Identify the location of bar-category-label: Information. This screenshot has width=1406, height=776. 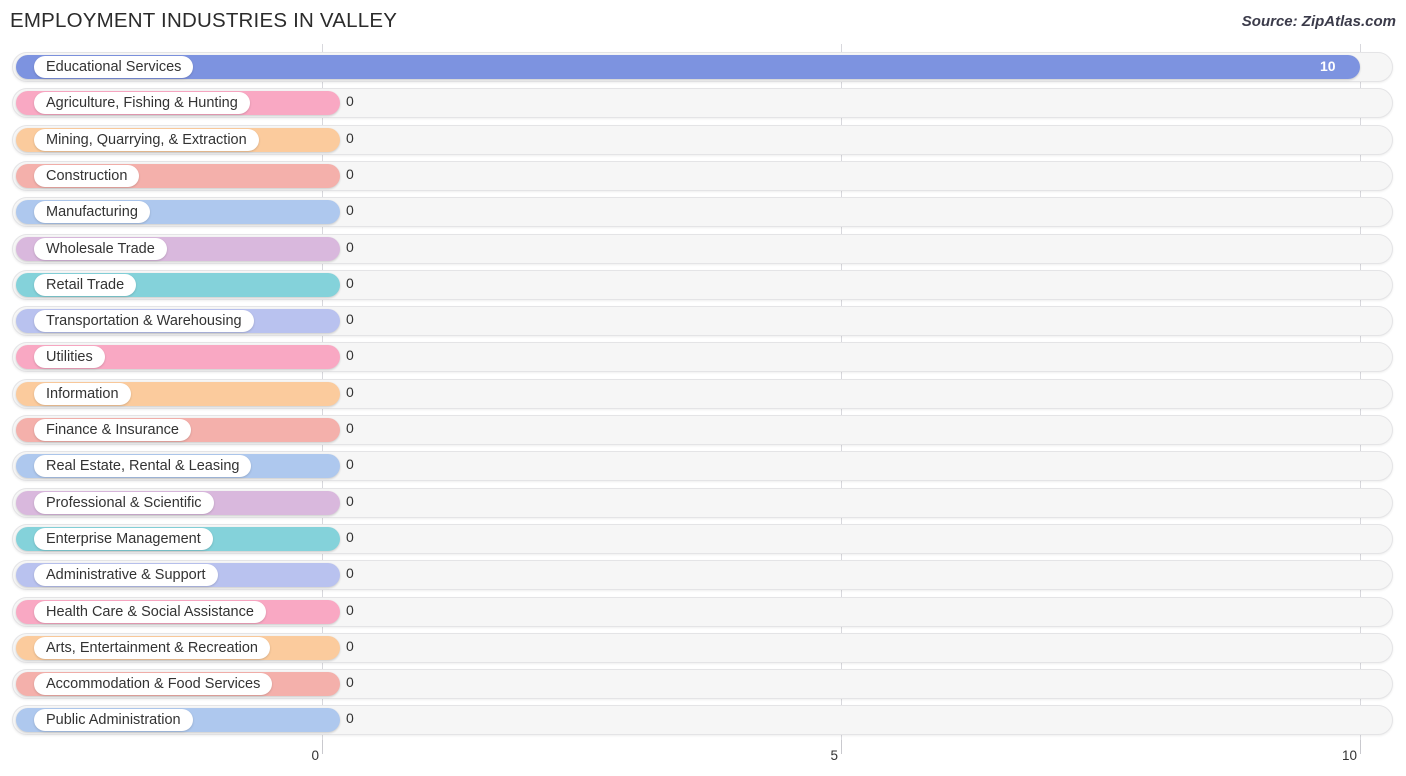
(82, 393).